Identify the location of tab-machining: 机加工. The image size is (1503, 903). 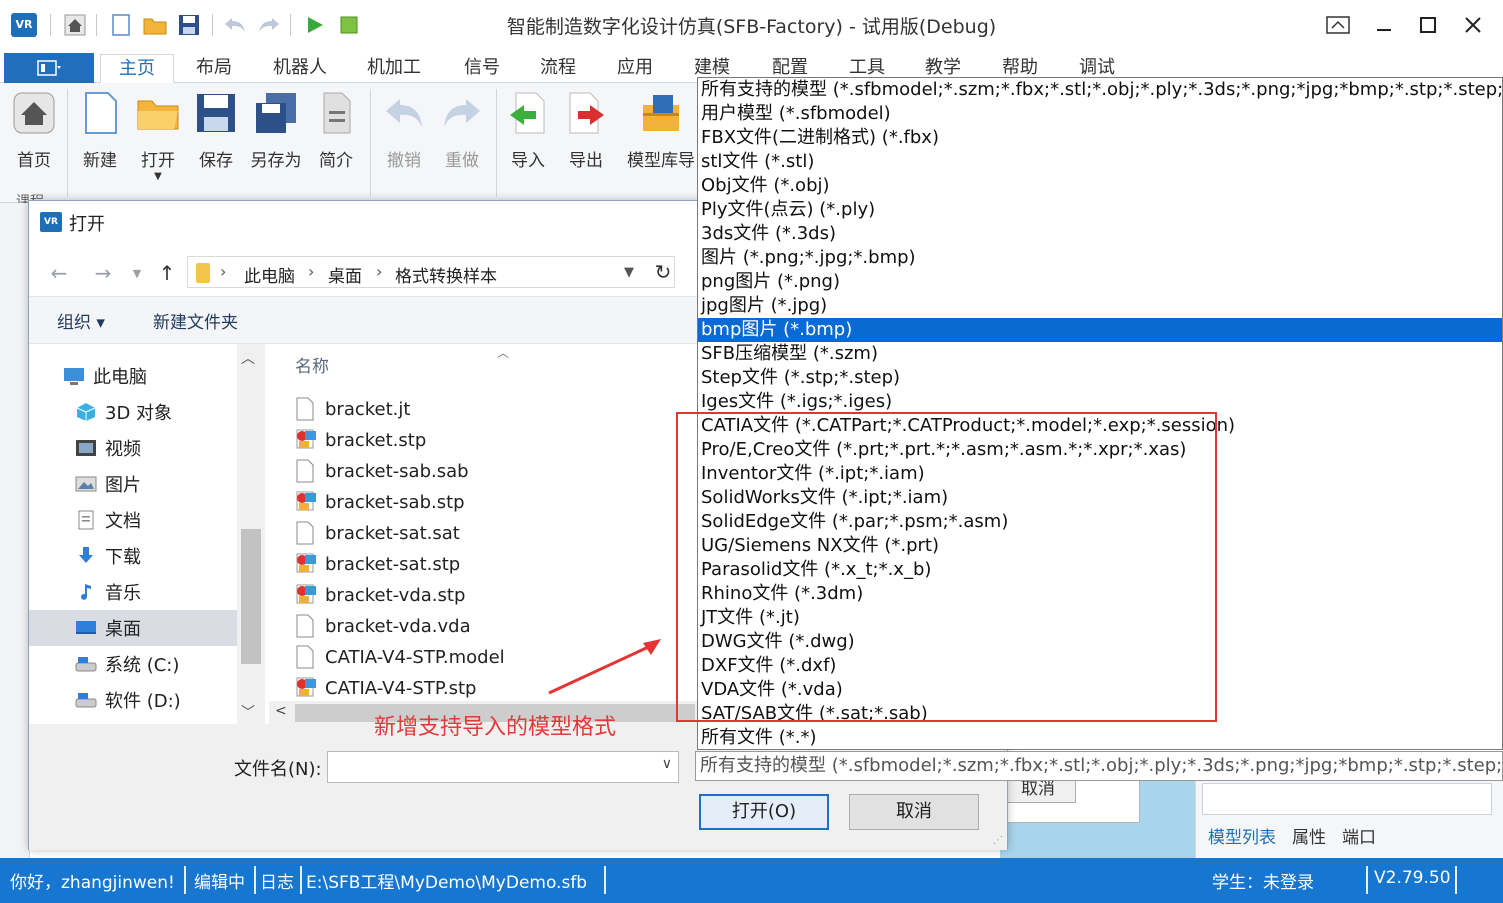
(394, 69).